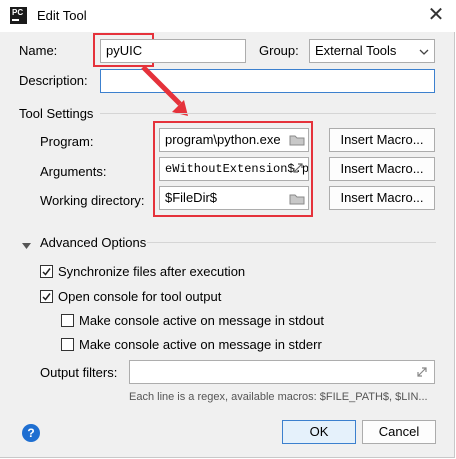 This screenshot has height=459, width=456. What do you see at coordinates (399, 432) in the screenshot?
I see `cancel-button: Cancel` at bounding box center [399, 432].